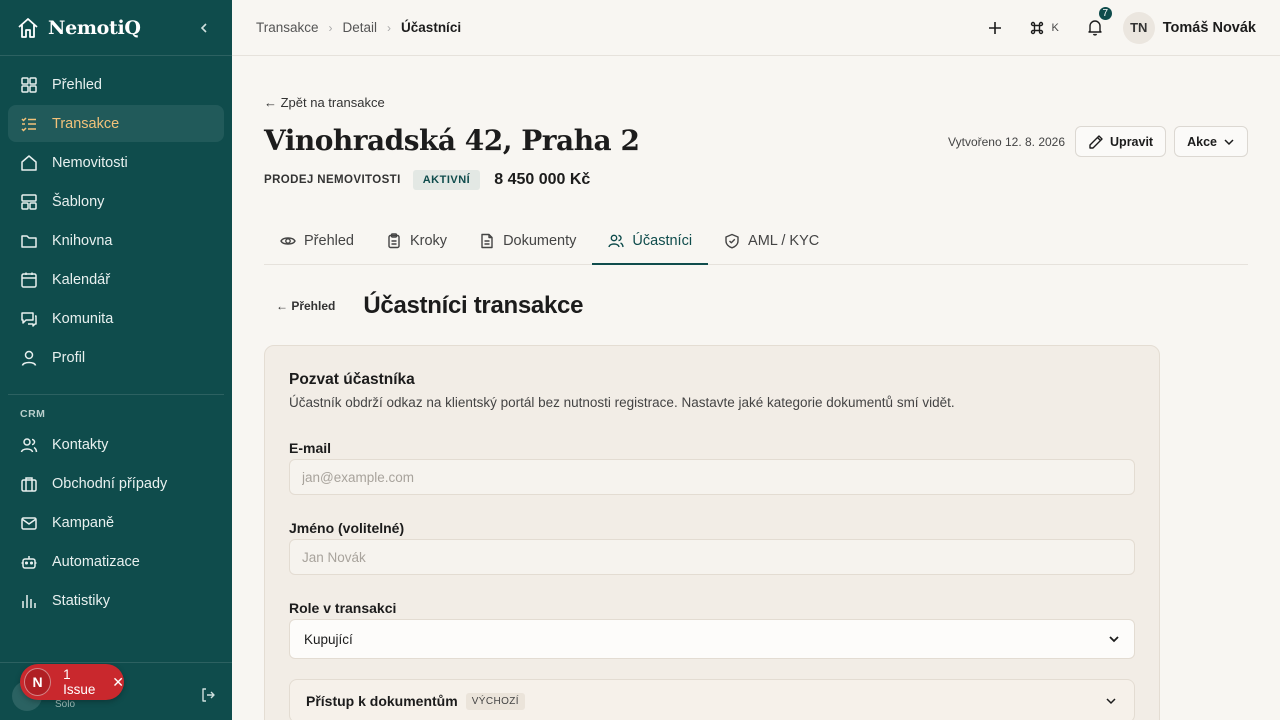 The height and width of the screenshot is (720, 1280). Describe the element at coordinates (347, 528) in the screenshot. I see `name-label: Jméno (volitelné)` at that location.